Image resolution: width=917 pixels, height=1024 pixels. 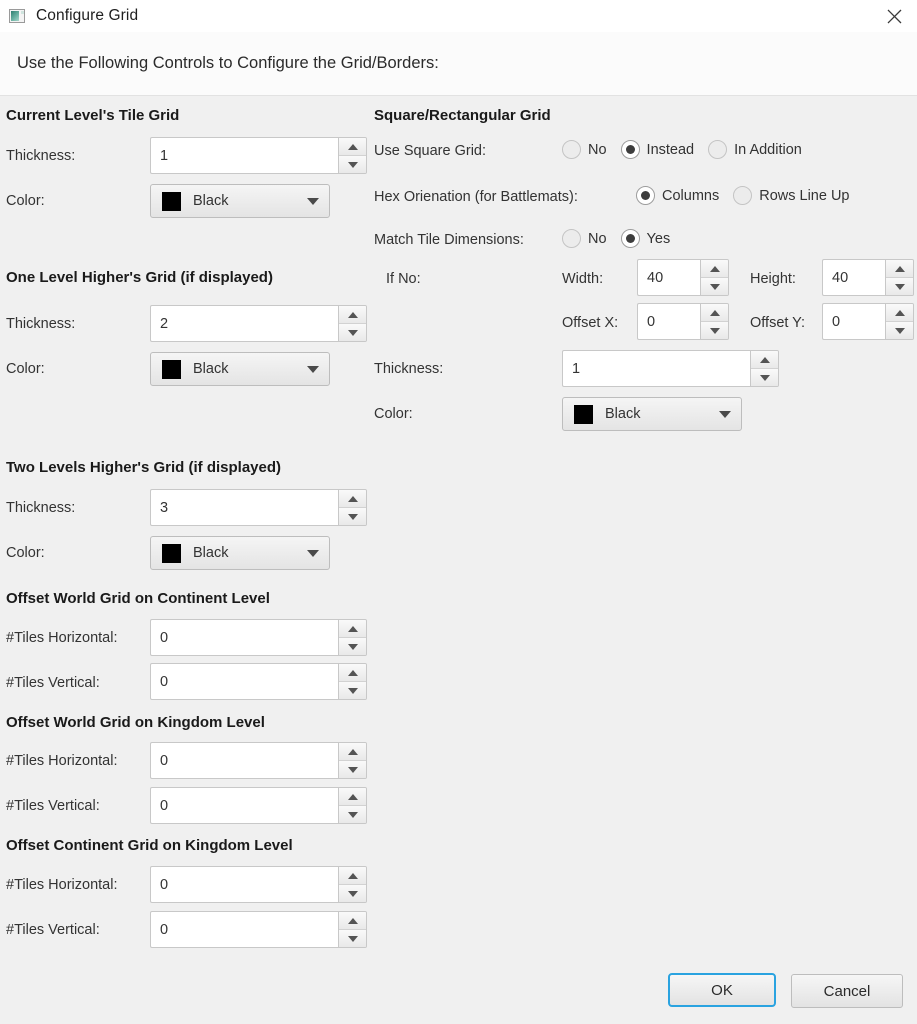 I want to click on radio-hex-columns: Columns, so click(x=677, y=195).